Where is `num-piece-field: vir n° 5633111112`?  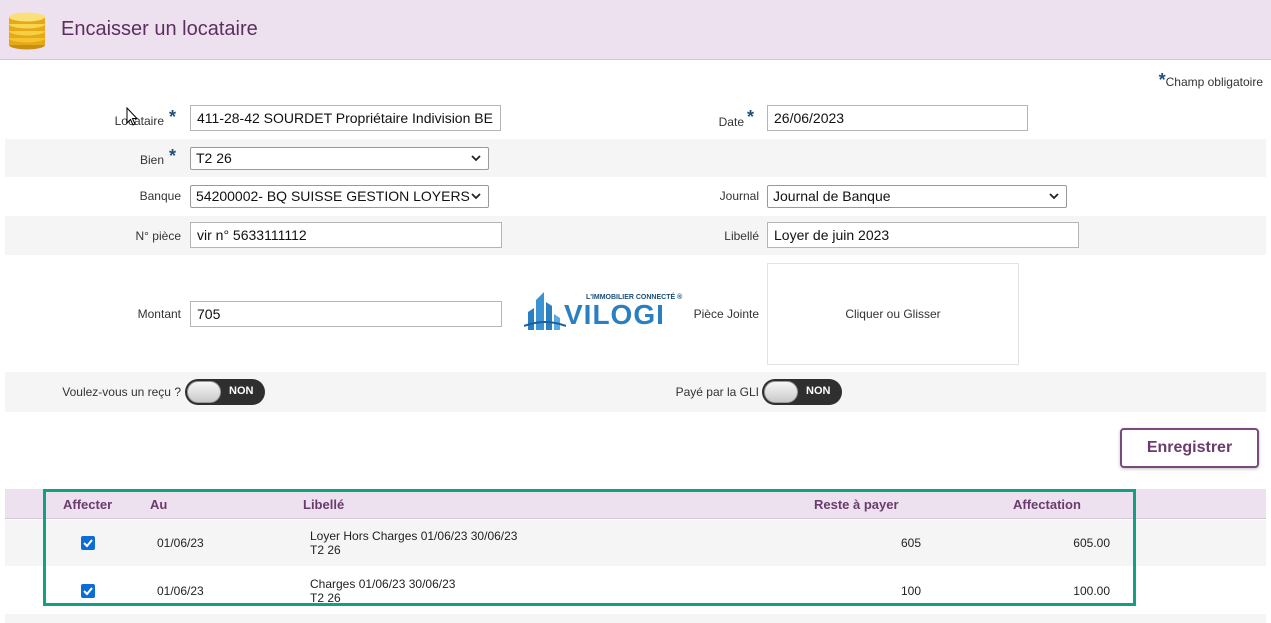 num-piece-field: vir n° 5633111112 is located at coordinates (346, 235).